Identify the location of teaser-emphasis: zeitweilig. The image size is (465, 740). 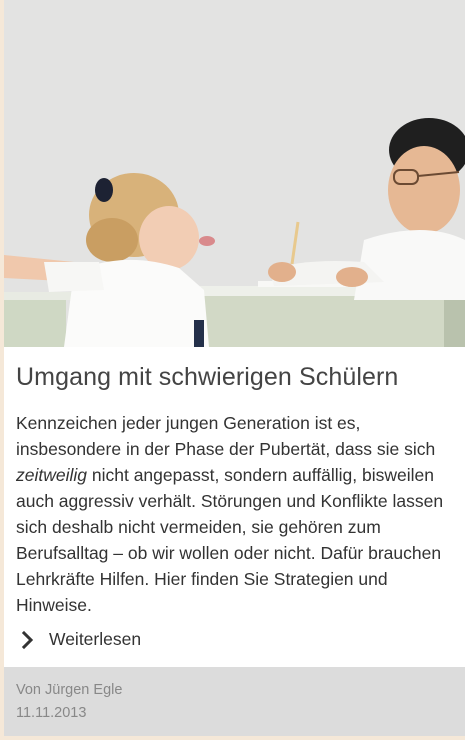
(51, 475).